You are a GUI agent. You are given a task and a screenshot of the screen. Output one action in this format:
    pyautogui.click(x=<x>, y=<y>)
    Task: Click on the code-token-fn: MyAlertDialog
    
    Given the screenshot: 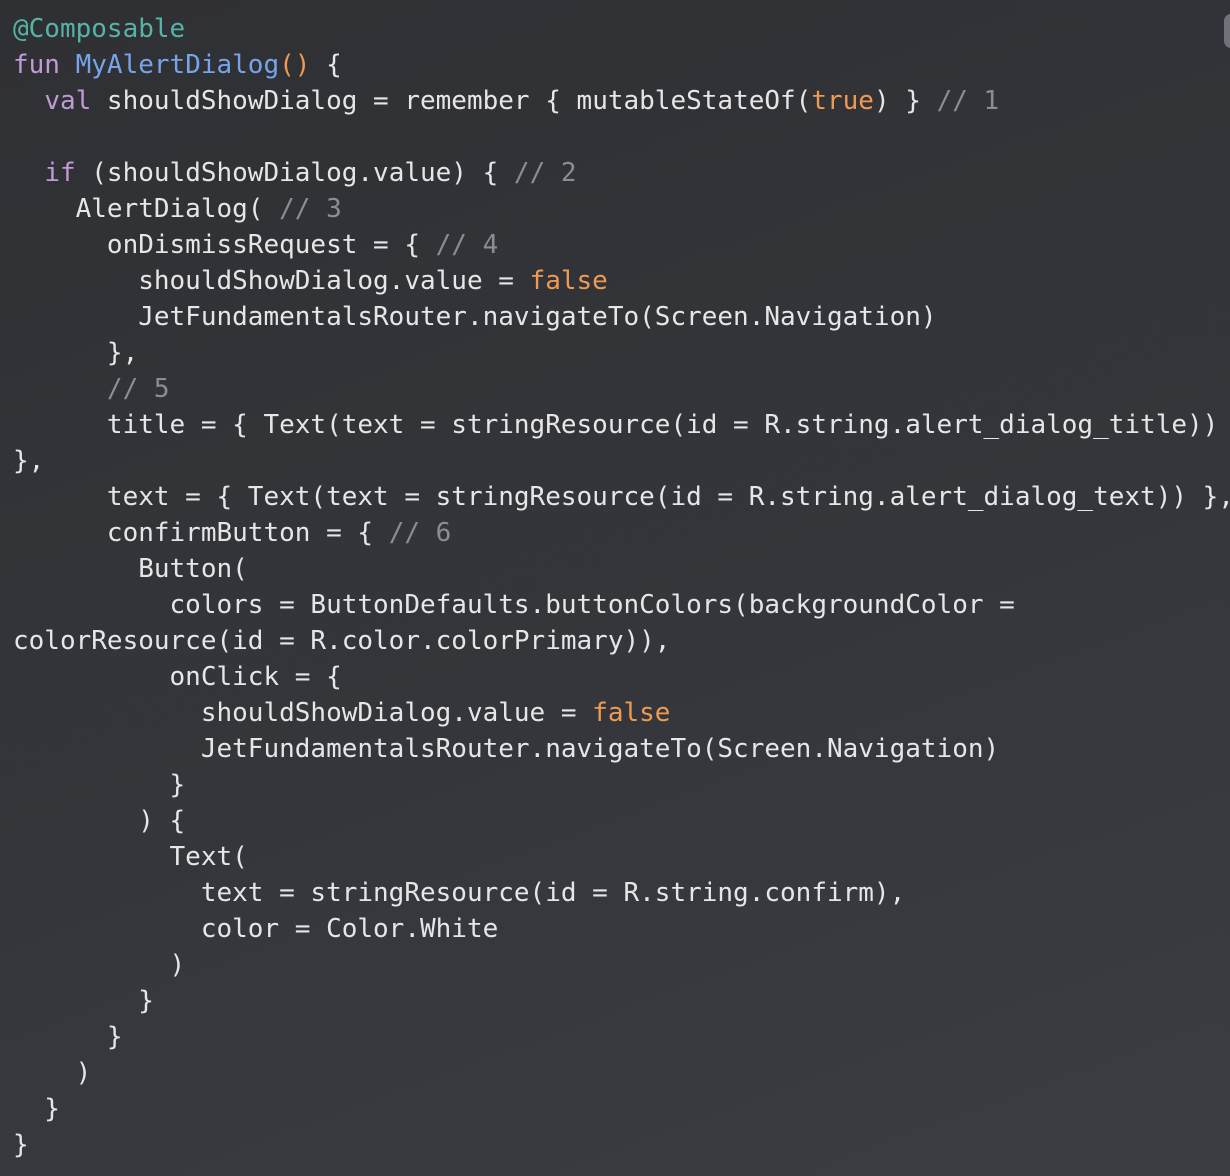 What is the action you would take?
    pyautogui.click(x=177, y=65)
    